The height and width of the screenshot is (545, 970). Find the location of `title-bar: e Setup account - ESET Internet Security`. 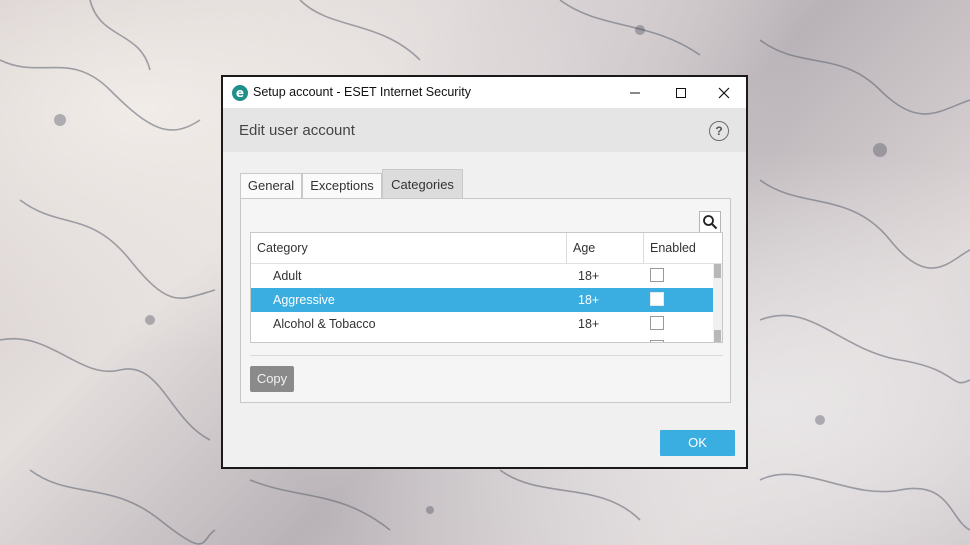

title-bar: e Setup account - ESET Internet Security is located at coordinates (484, 92).